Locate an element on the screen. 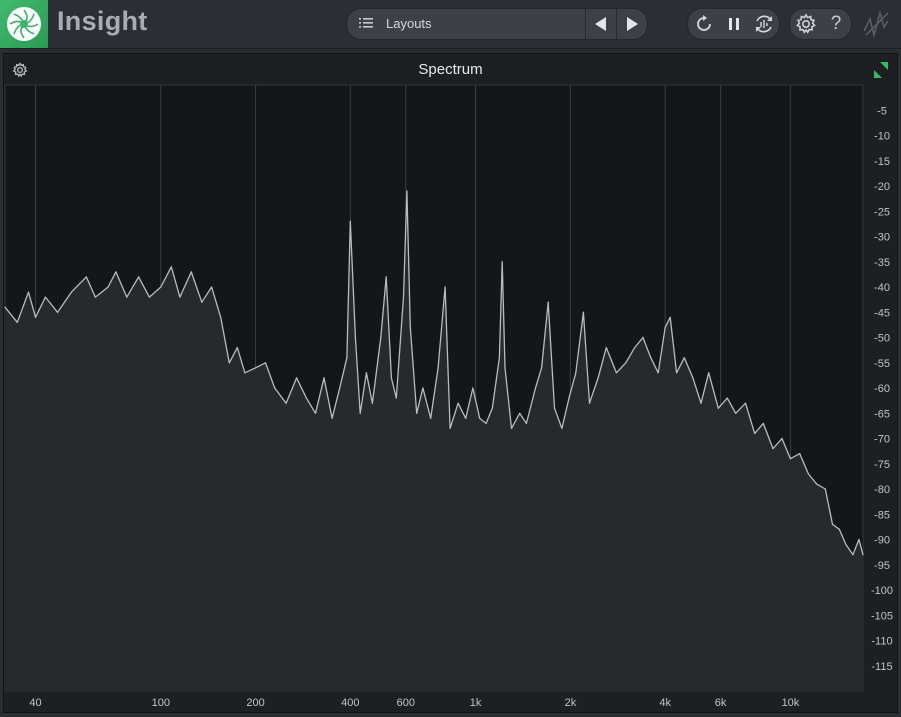 Image resolution: width=901 pixels, height=717 pixels. sync-button is located at coordinates (764, 24).